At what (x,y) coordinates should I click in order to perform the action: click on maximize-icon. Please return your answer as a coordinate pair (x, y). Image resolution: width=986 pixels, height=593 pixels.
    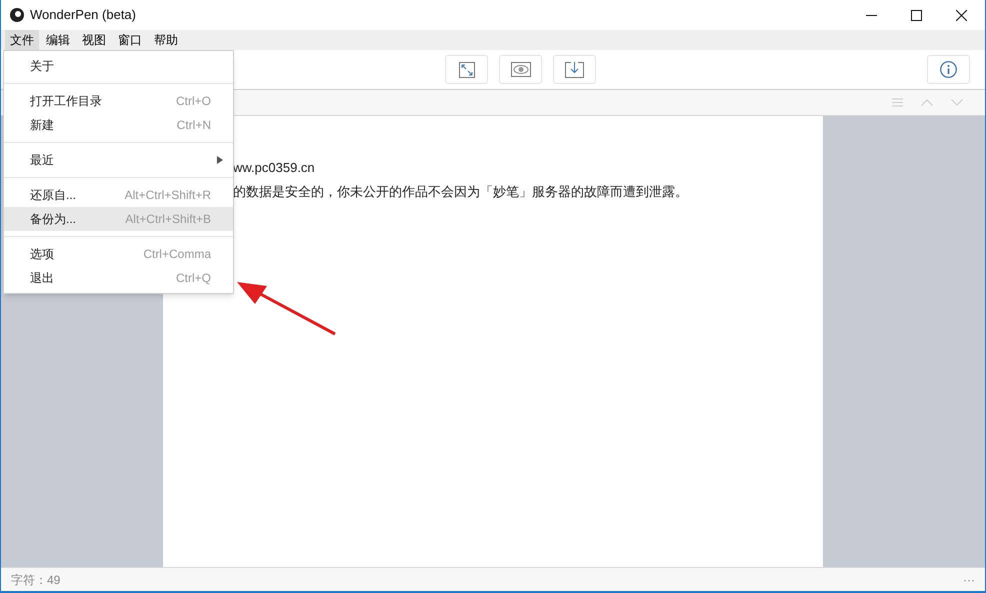
    Looking at the image, I should click on (916, 15).